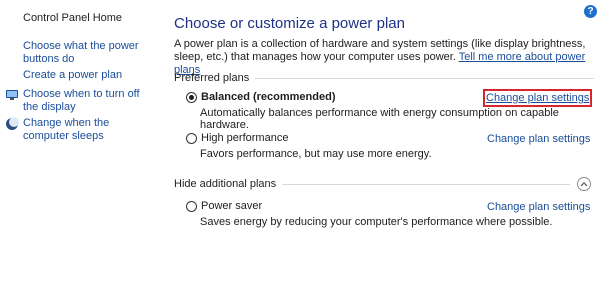 The width and height of the screenshot is (600, 301). I want to click on hide-additional-plans-label: Hide additional plans, so click(225, 184).